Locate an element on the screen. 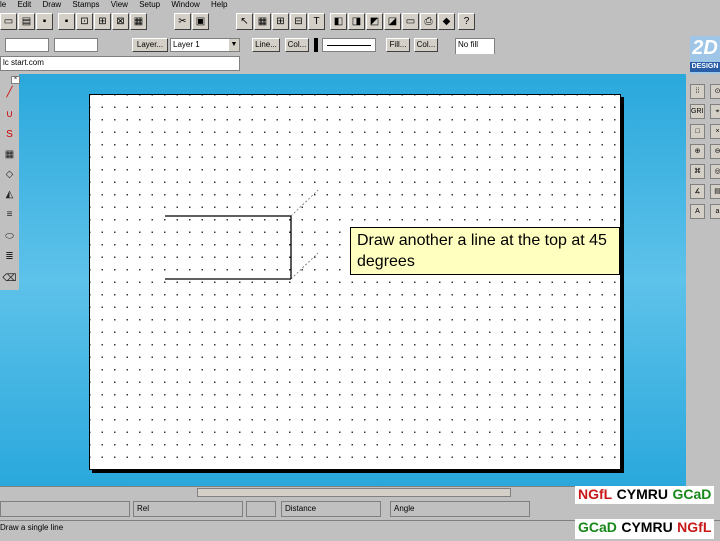  brand-ngfl: NGfL is located at coordinates (595, 494).